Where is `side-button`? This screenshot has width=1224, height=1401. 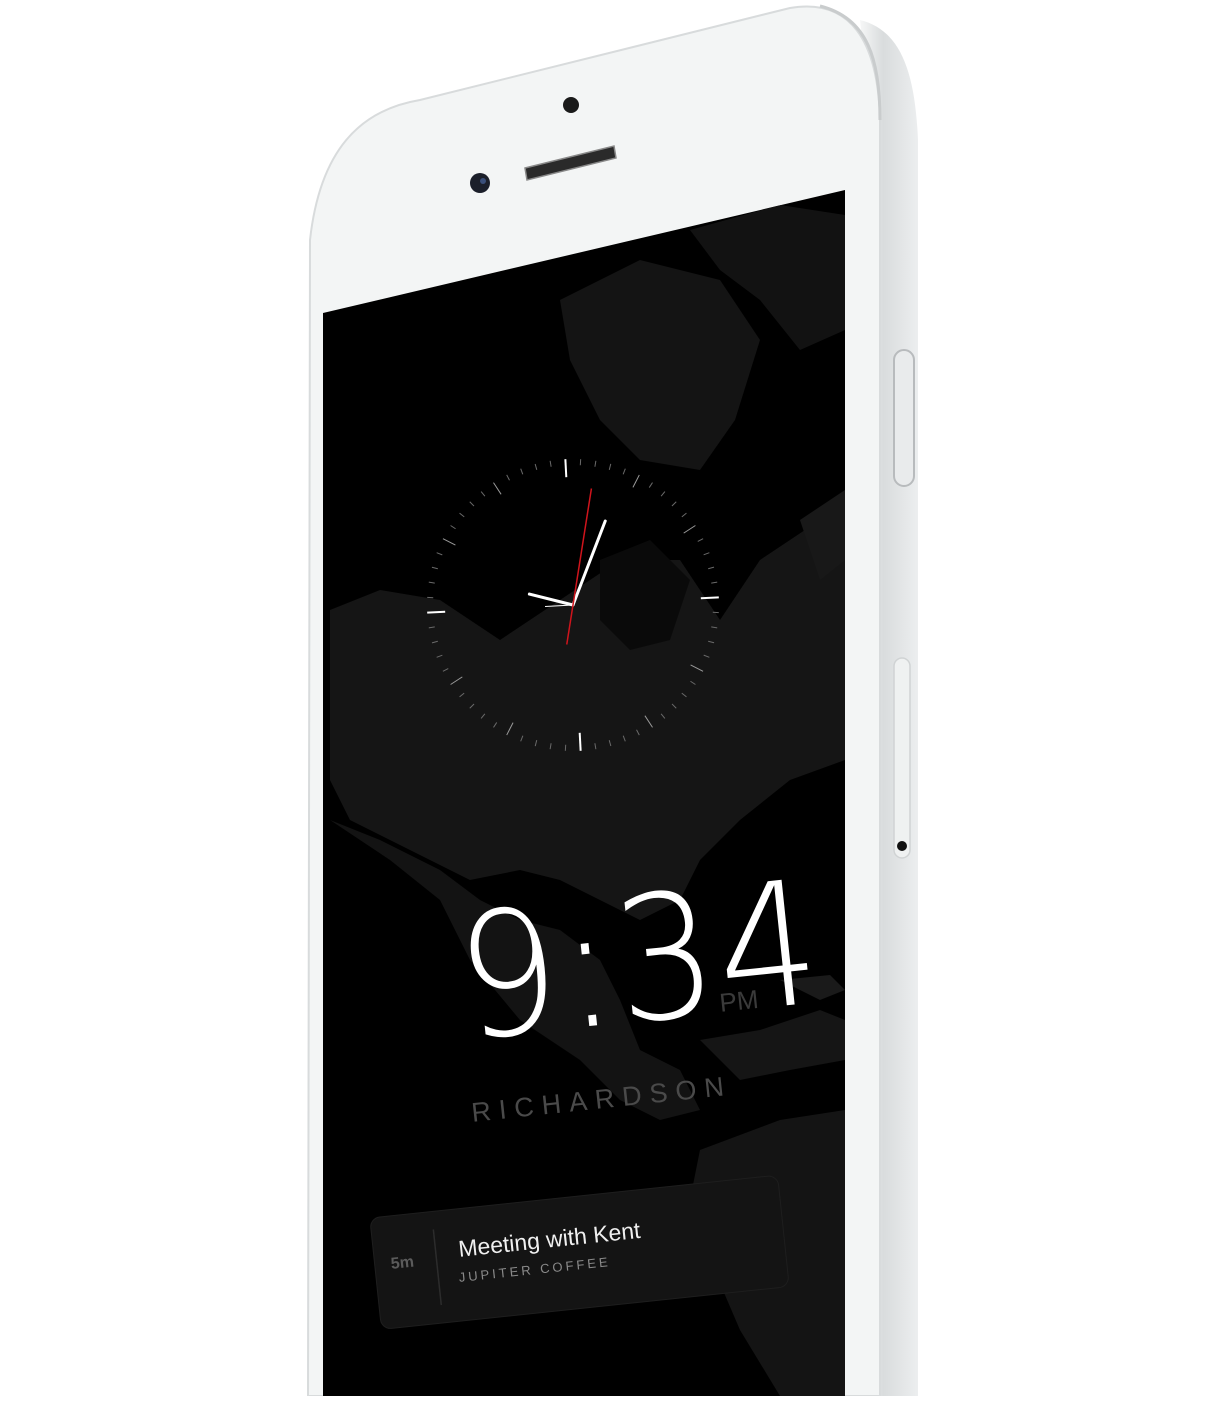
side-button is located at coordinates (904, 418).